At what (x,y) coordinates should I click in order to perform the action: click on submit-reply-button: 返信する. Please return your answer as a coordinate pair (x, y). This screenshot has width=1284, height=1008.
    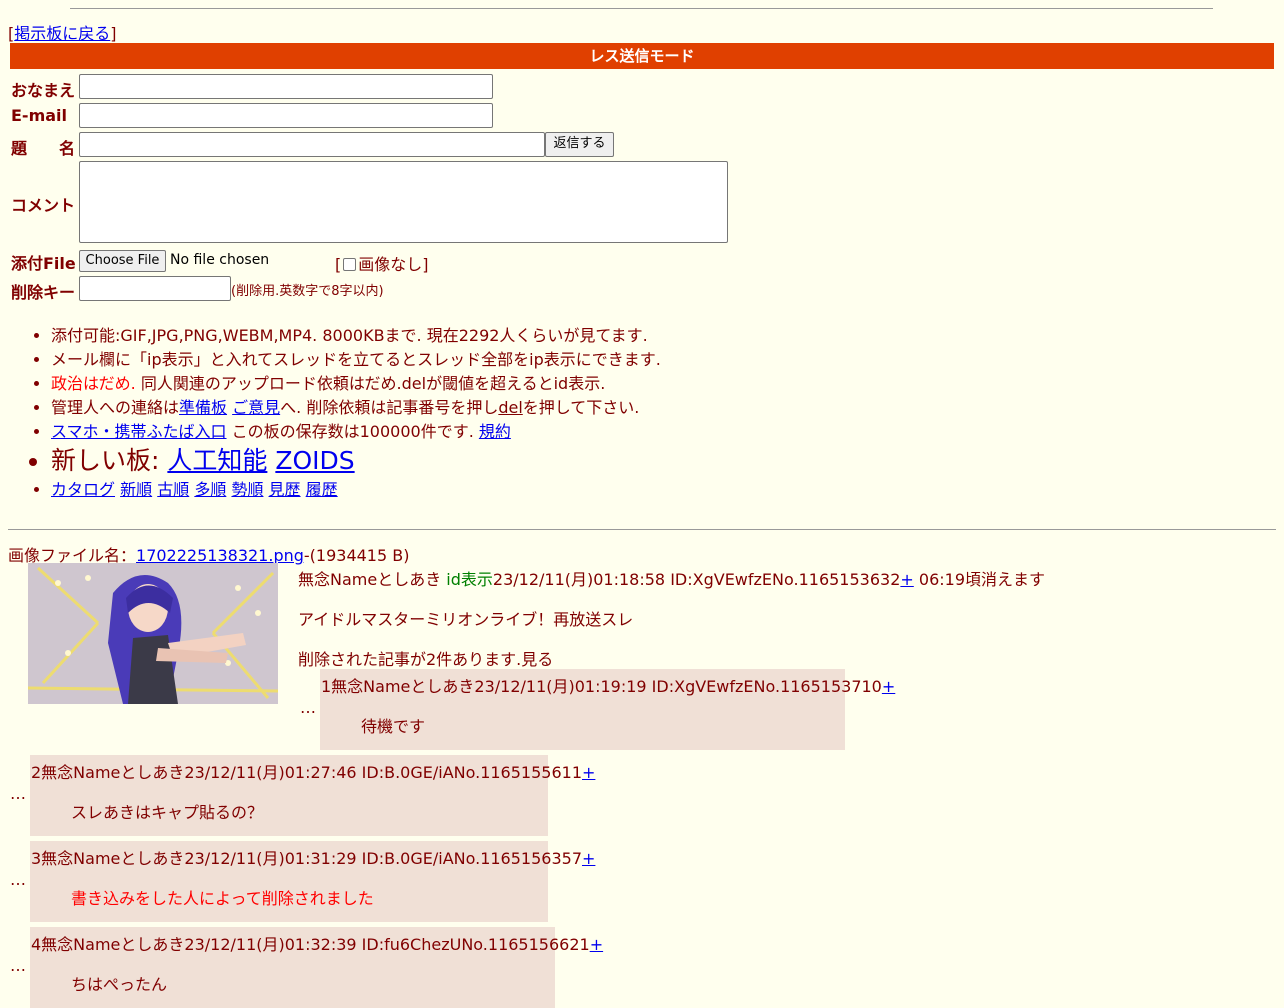
    Looking at the image, I should click on (579, 144).